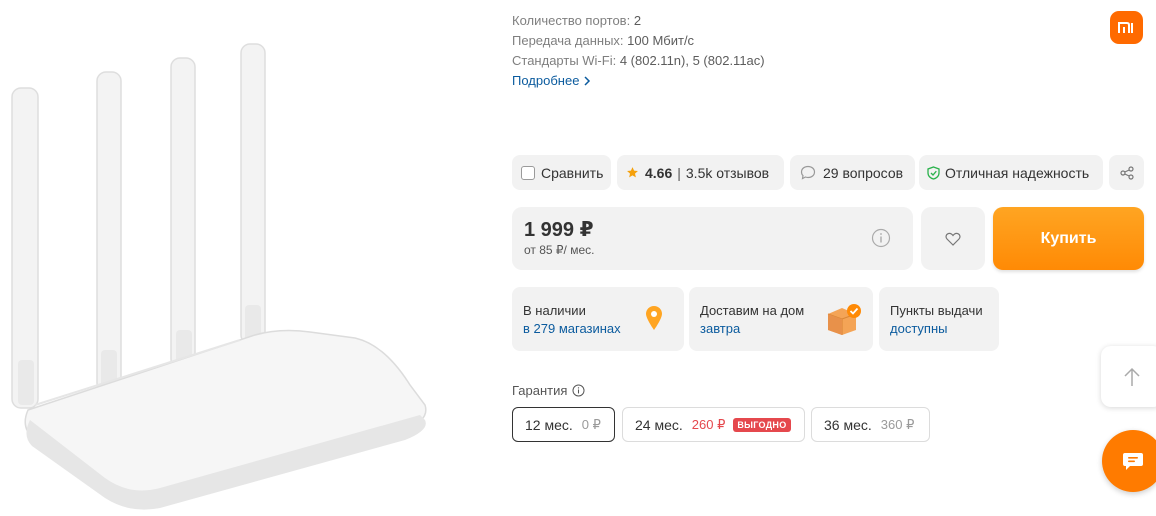  Describe the element at coordinates (781, 319) in the screenshot. I see `availability-delivery: Доставим на дом завтра` at that location.